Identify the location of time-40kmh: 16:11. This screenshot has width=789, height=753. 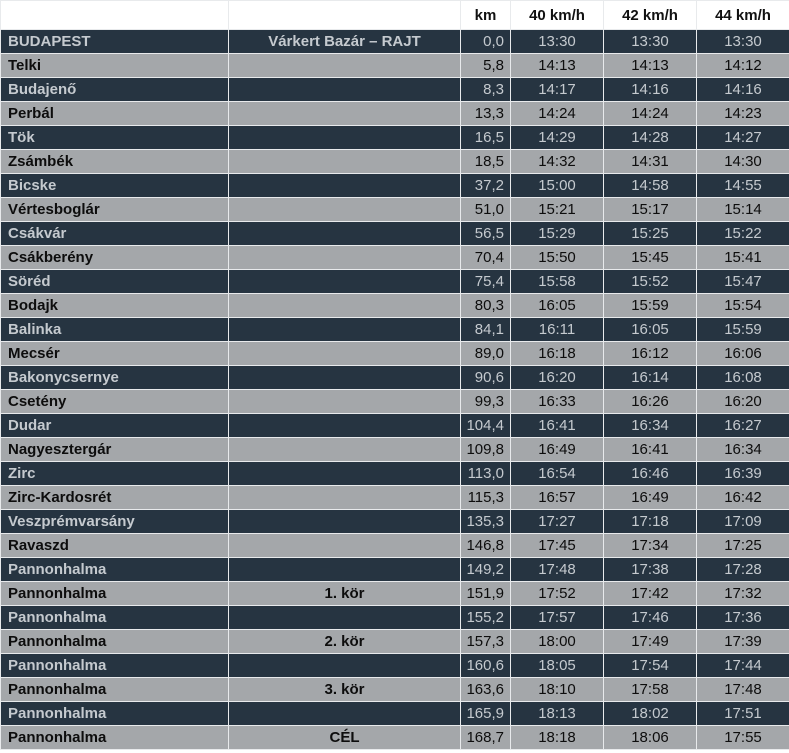
(557, 329).